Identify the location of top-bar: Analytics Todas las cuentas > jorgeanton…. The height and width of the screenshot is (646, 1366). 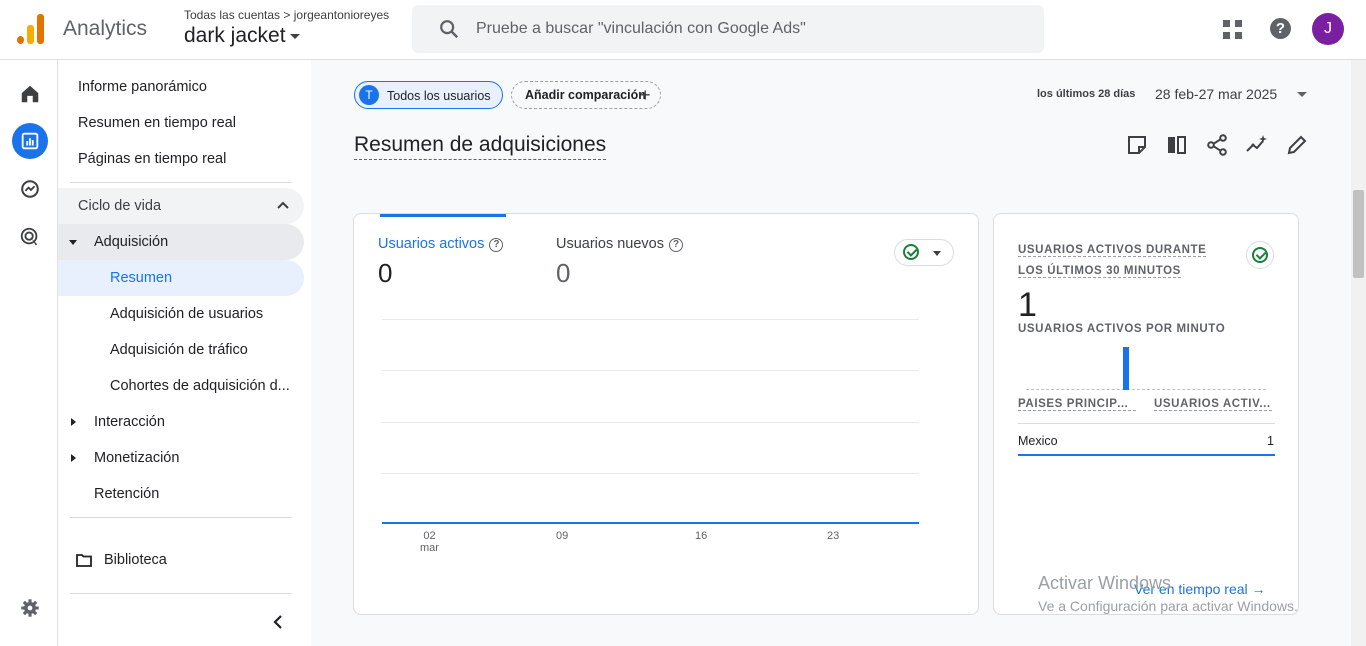
(683, 30).